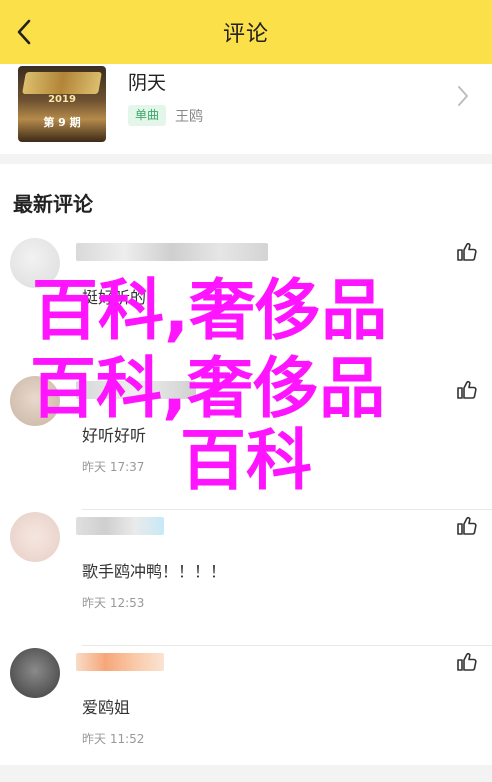 This screenshot has width=492, height=782. I want to click on chevron-right-icon, so click(463, 96).